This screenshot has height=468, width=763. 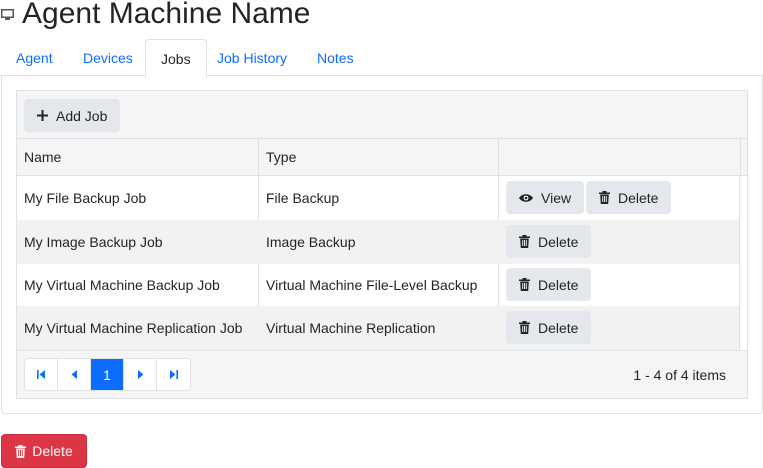 What do you see at coordinates (133, 328) in the screenshot?
I see `job-name-cell: My Virtual Machine Replication Job` at bounding box center [133, 328].